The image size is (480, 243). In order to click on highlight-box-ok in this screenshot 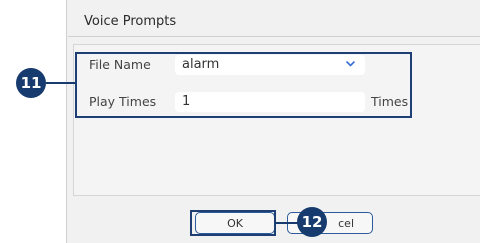, I will do `click(233, 223)`.